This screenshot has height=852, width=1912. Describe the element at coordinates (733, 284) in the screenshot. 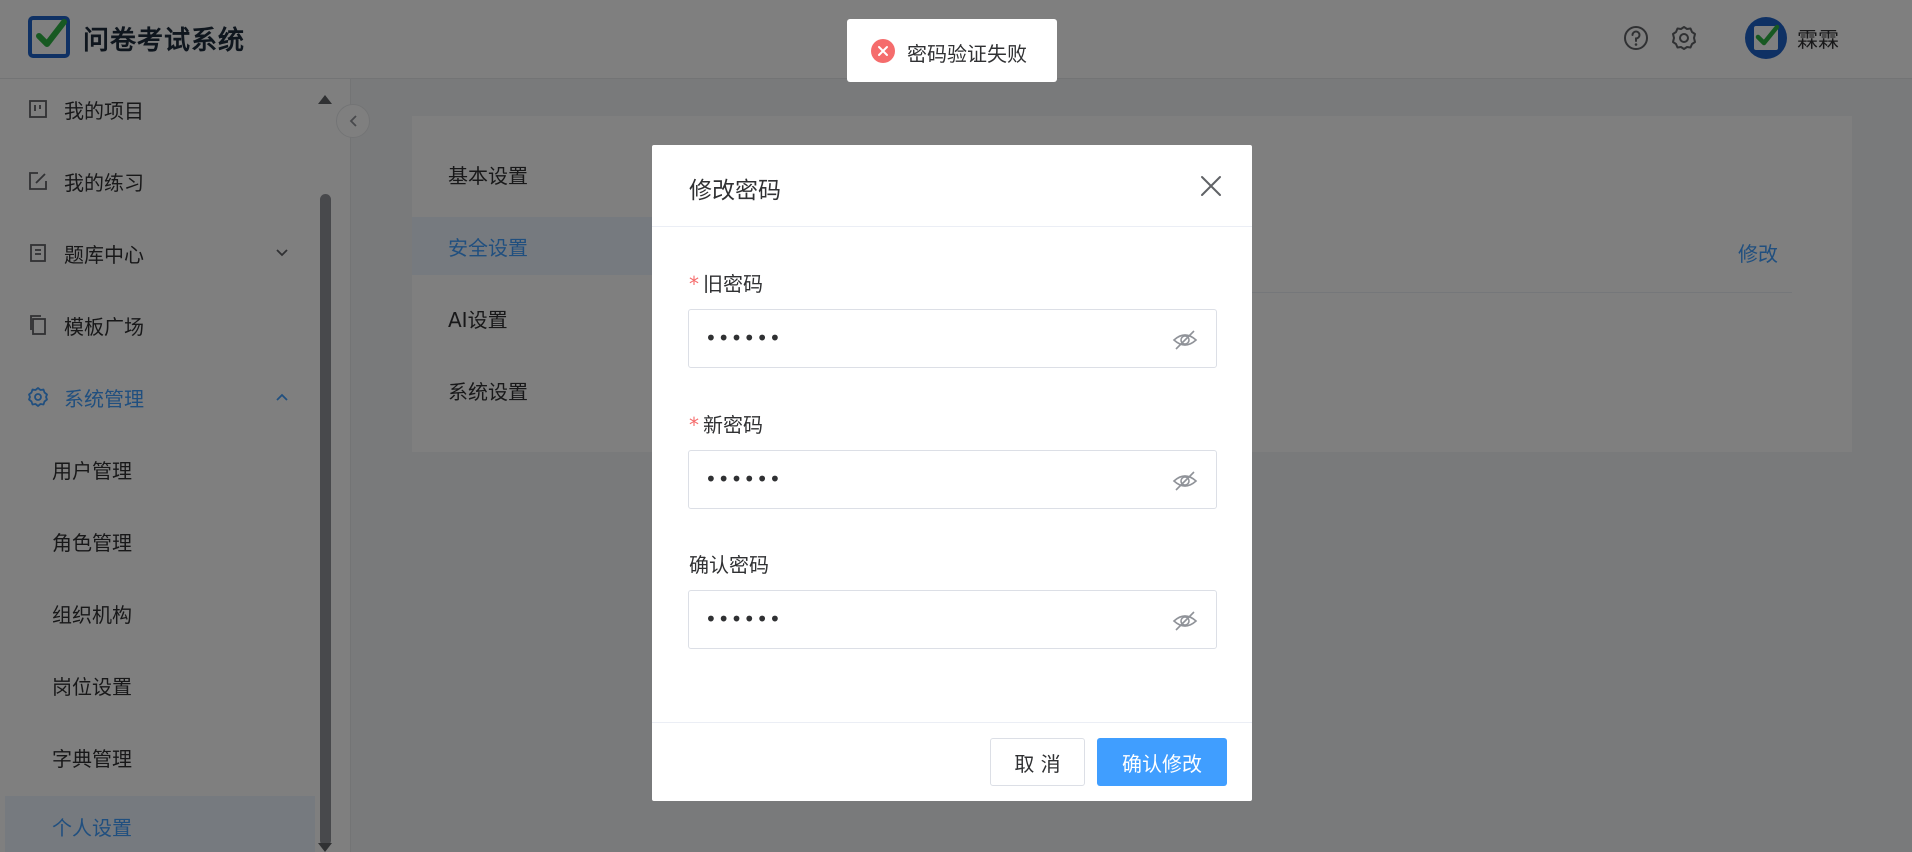

I see `field-label-text: 旧密码` at that location.